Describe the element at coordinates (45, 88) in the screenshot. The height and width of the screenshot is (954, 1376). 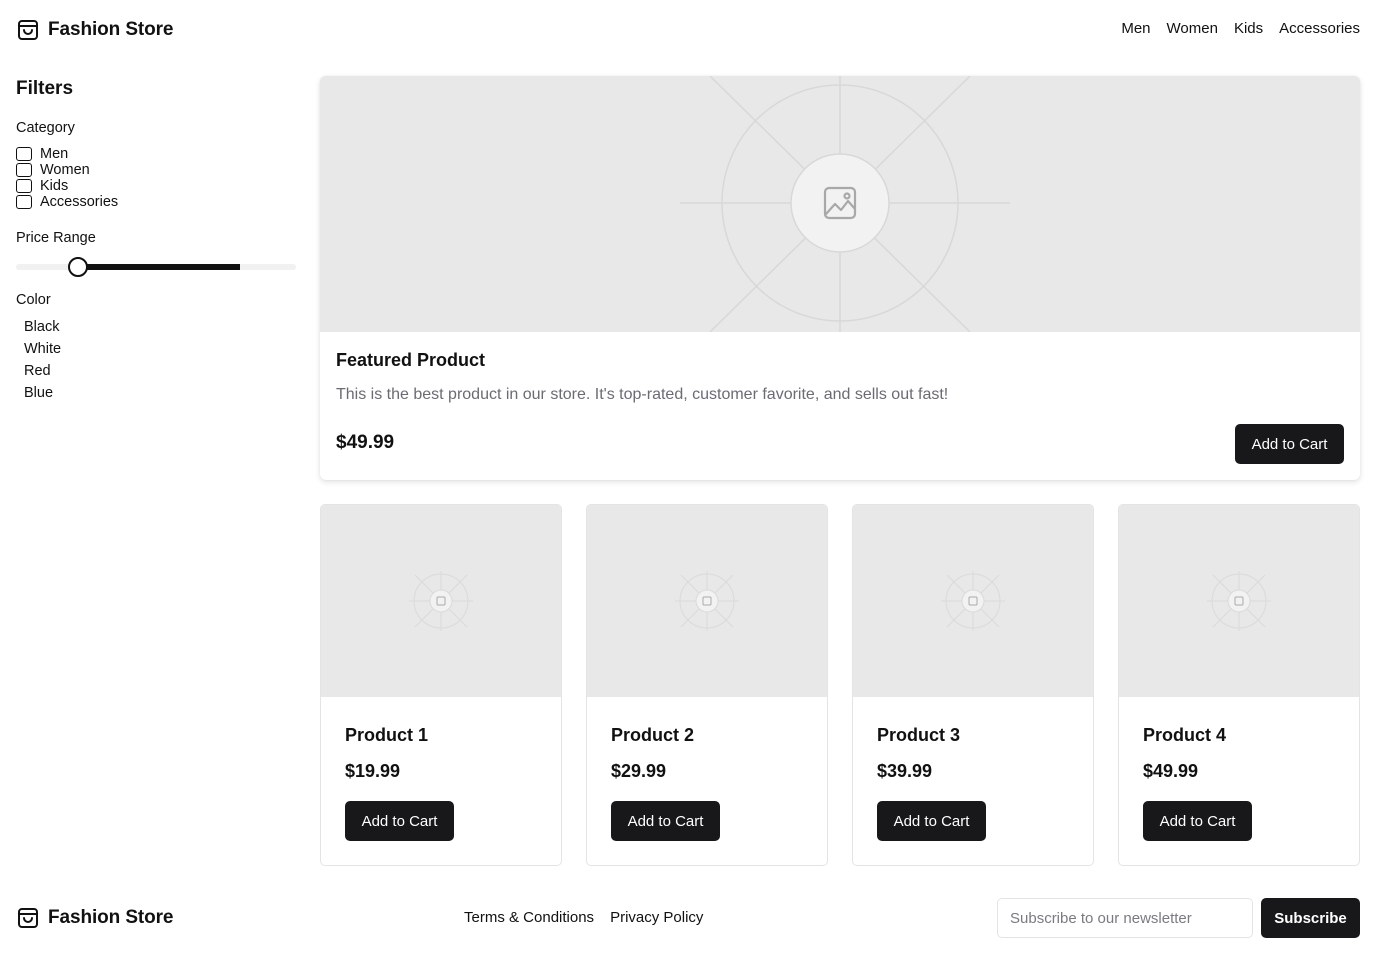
I see `filters-title: Filters` at that location.